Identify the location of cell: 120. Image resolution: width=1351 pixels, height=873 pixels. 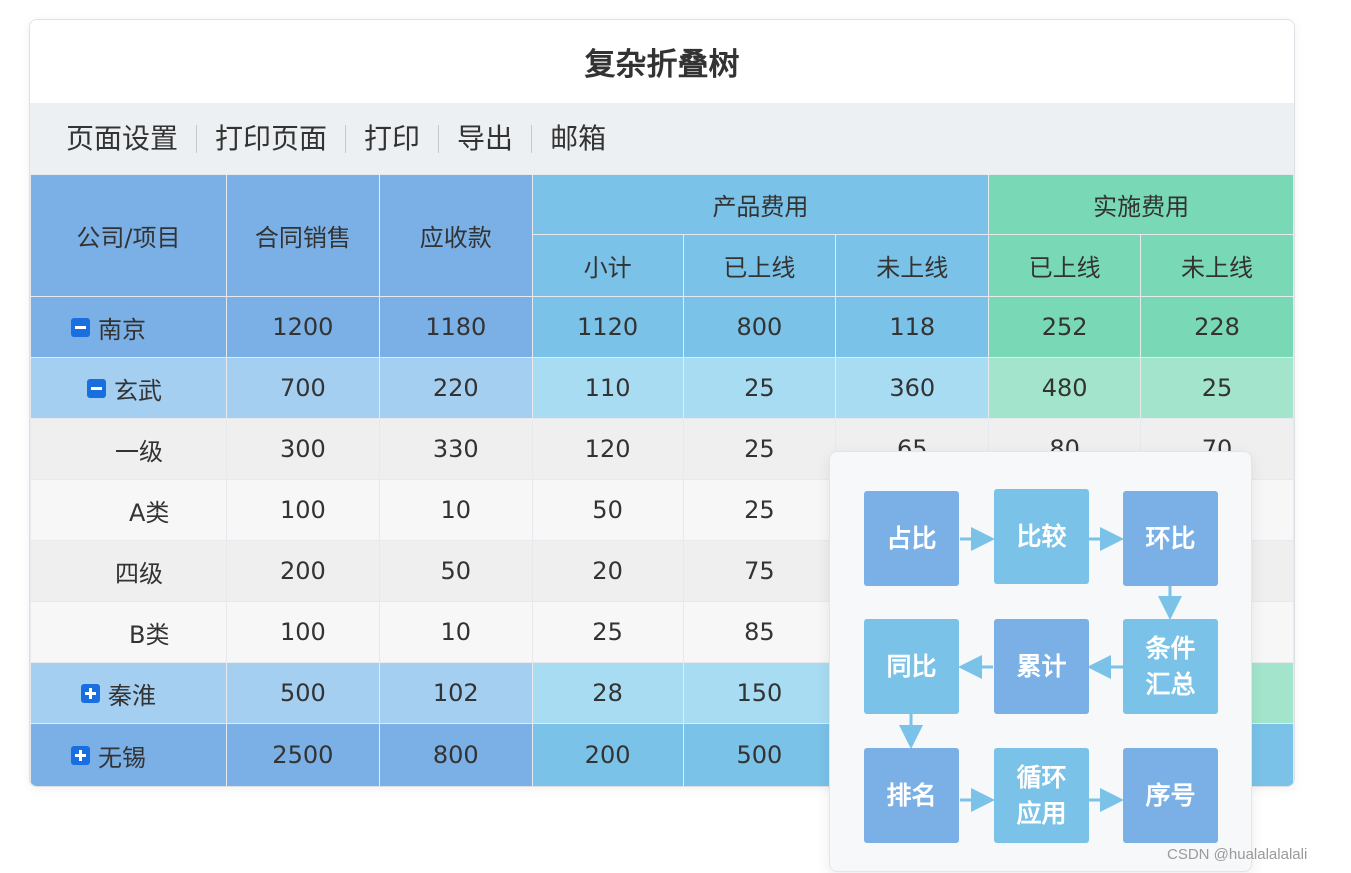
(607, 449).